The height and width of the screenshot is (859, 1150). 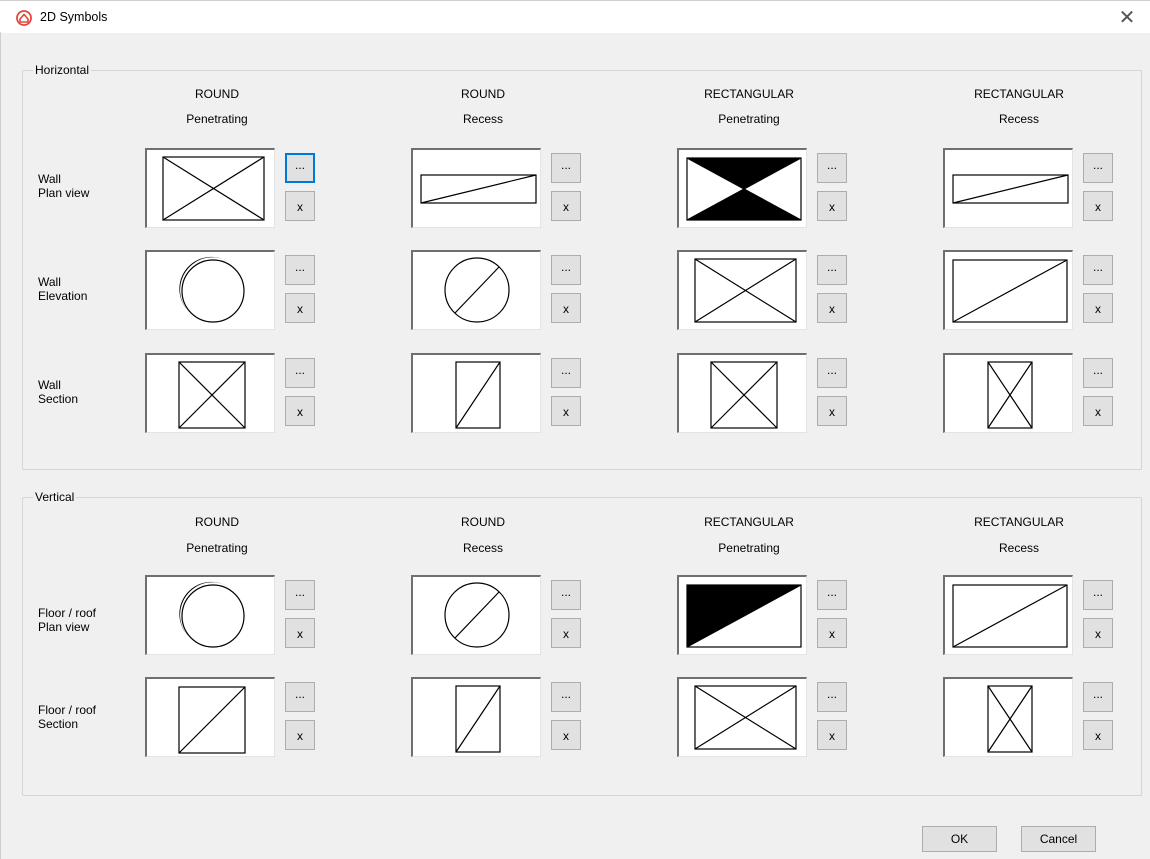 I want to click on row-label: Wall Plan view, so click(x=64, y=186).